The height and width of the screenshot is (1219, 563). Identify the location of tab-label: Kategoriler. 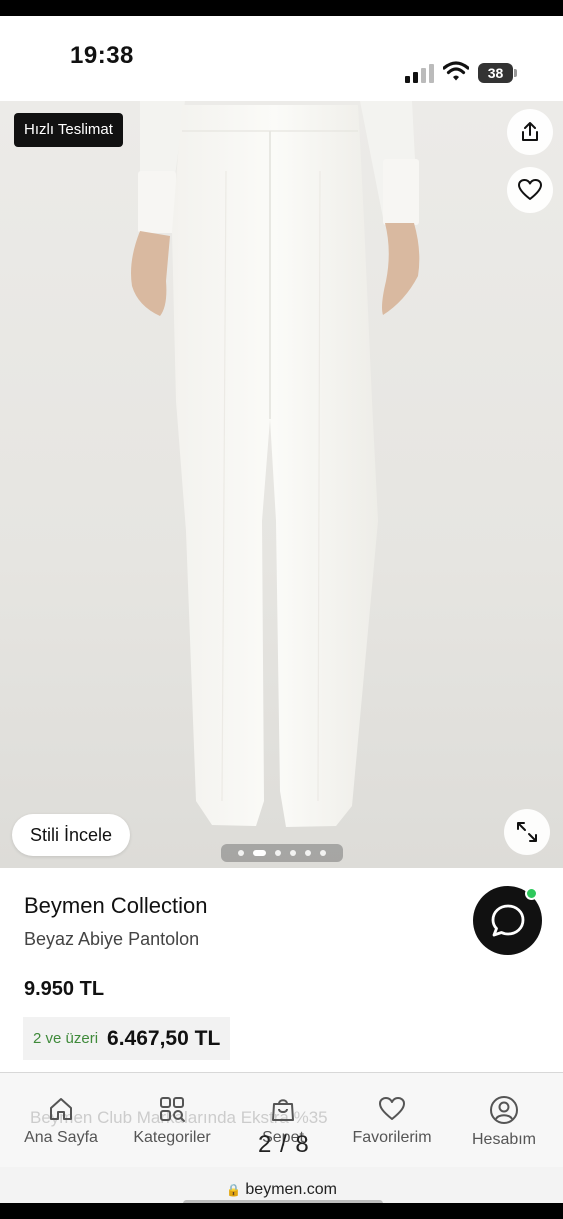
(172, 1137).